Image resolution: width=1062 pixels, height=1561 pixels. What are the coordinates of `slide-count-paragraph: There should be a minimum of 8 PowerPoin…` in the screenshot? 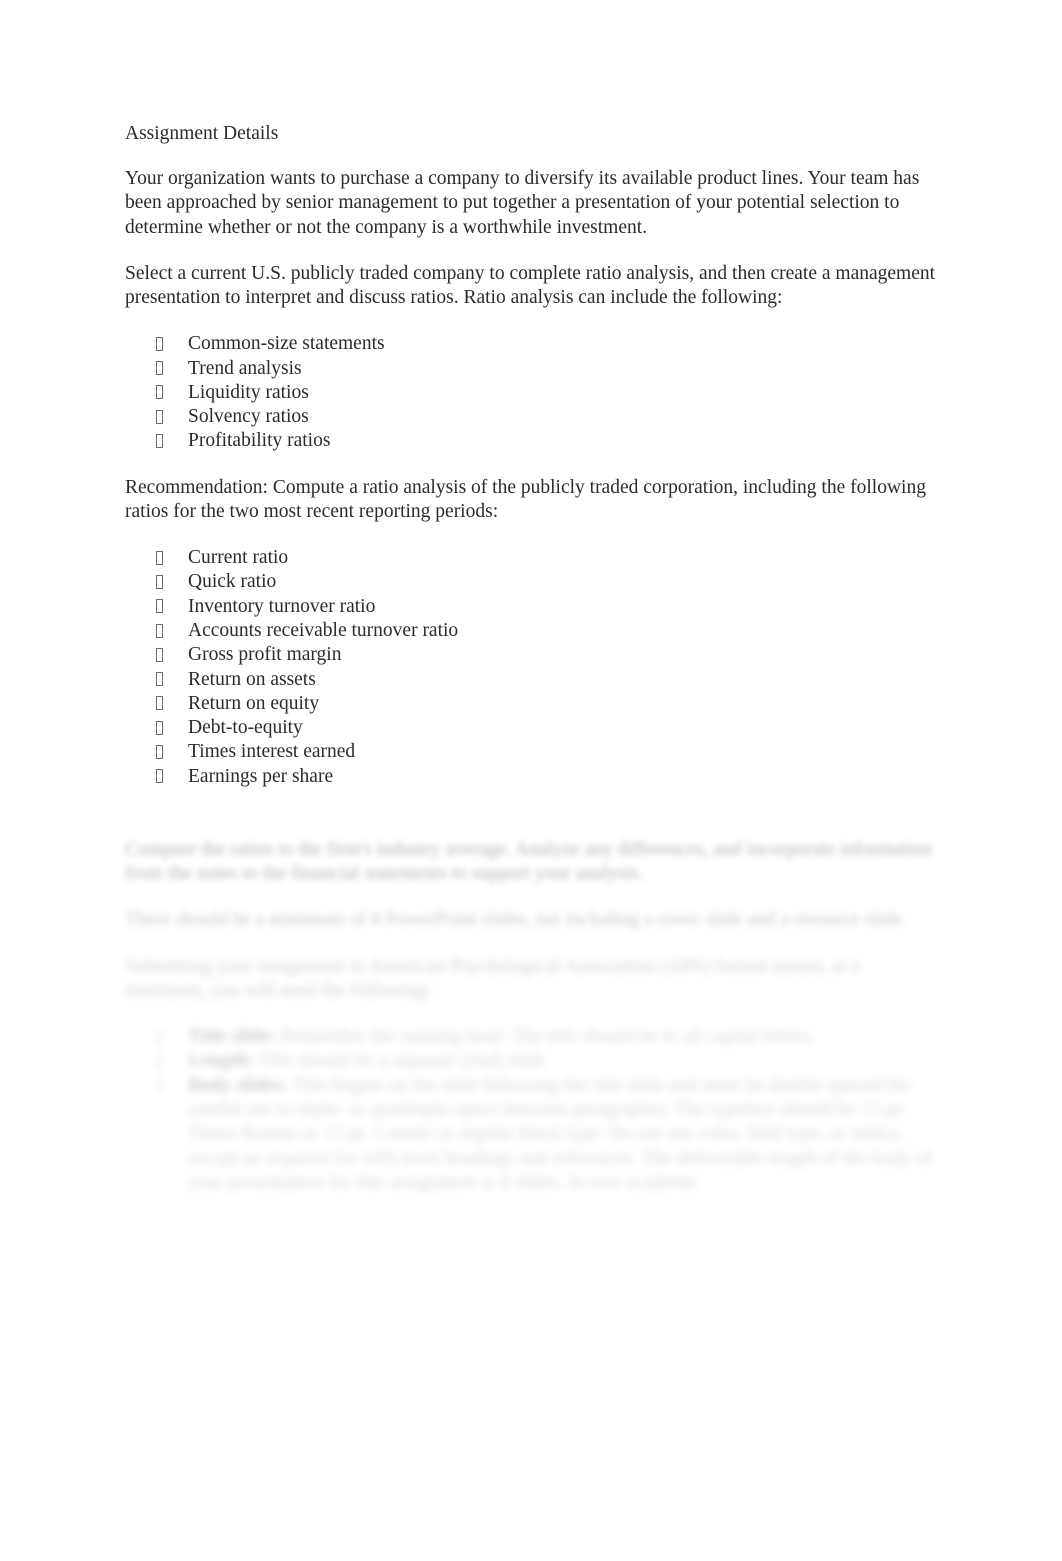 It's located at (516, 920).